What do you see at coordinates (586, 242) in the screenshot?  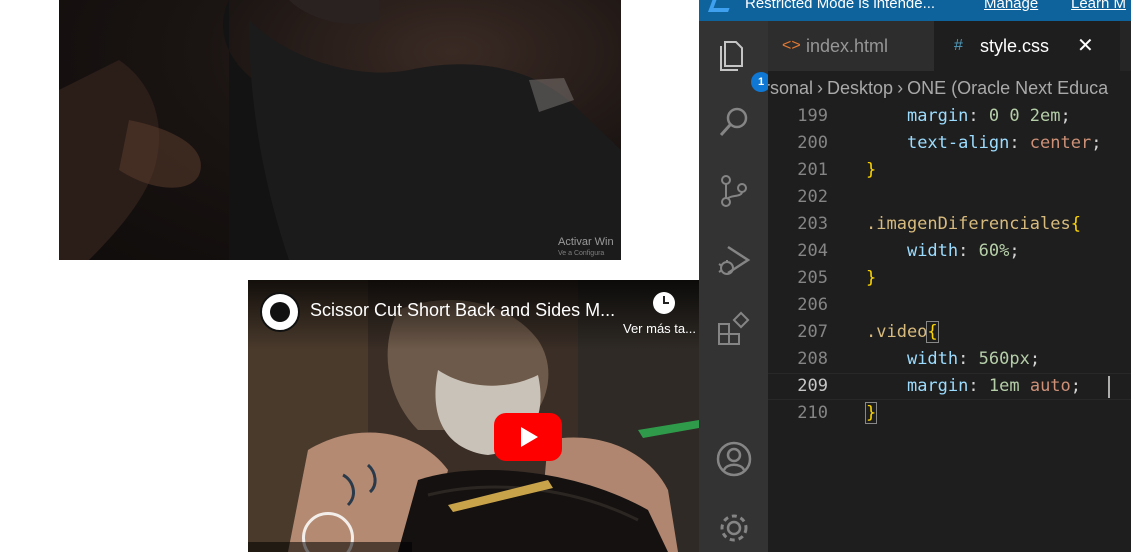 I see `watermark-title: Activar Win` at bounding box center [586, 242].